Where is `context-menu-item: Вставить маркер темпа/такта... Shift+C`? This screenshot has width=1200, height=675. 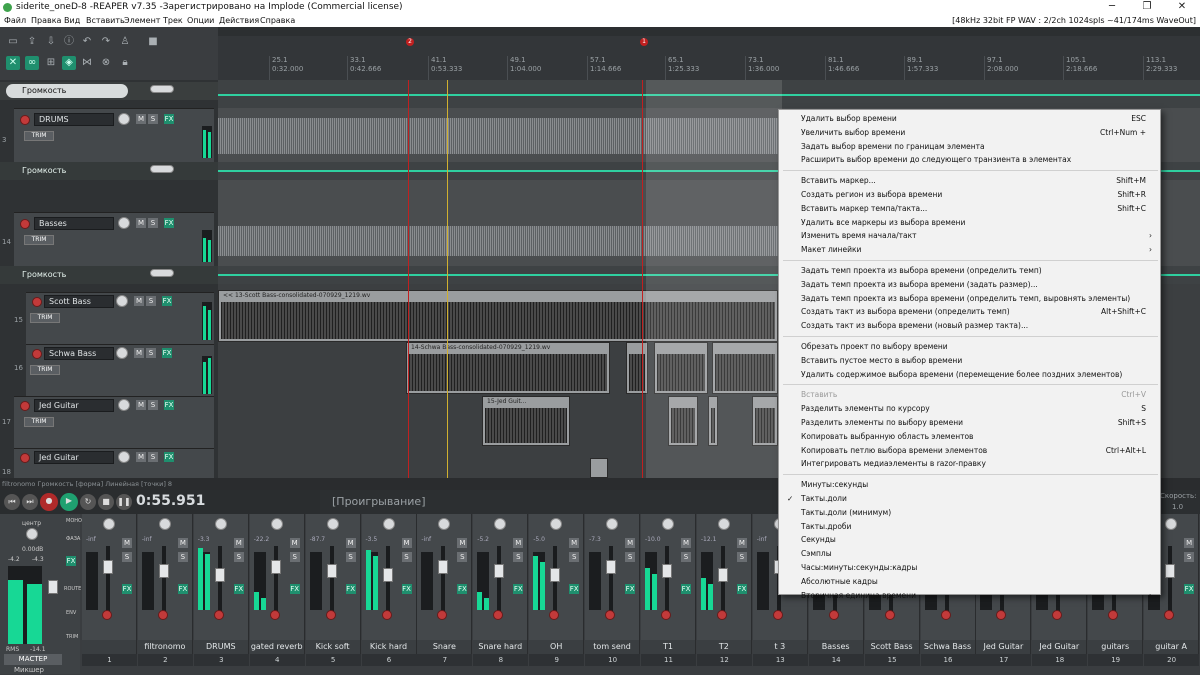 context-menu-item: Вставить маркер темпа/такта... Shift+C is located at coordinates (970, 209).